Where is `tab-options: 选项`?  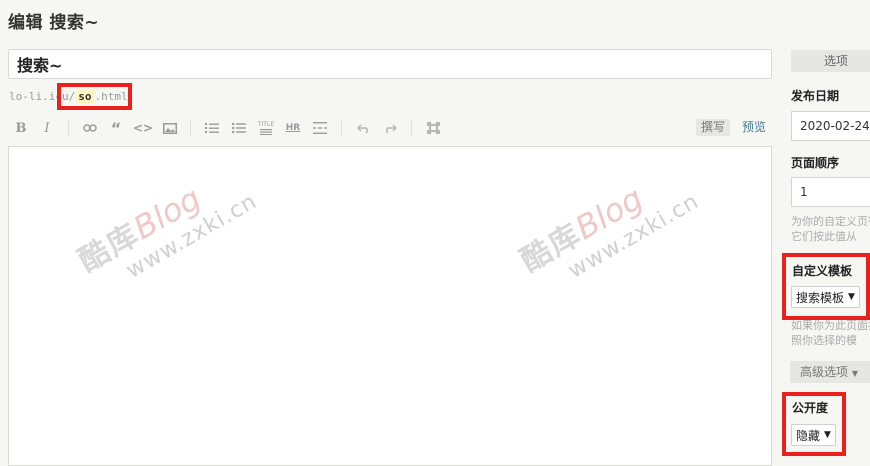 tab-options: 选项 is located at coordinates (830, 61).